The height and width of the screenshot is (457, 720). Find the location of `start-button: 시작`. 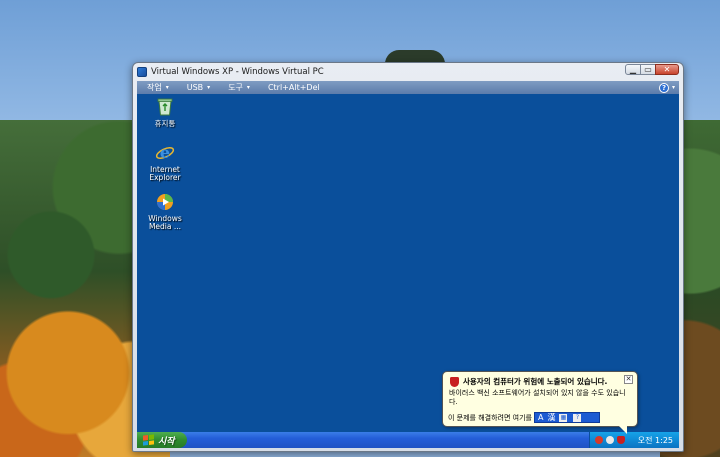

start-button: 시작 is located at coordinates (162, 440).